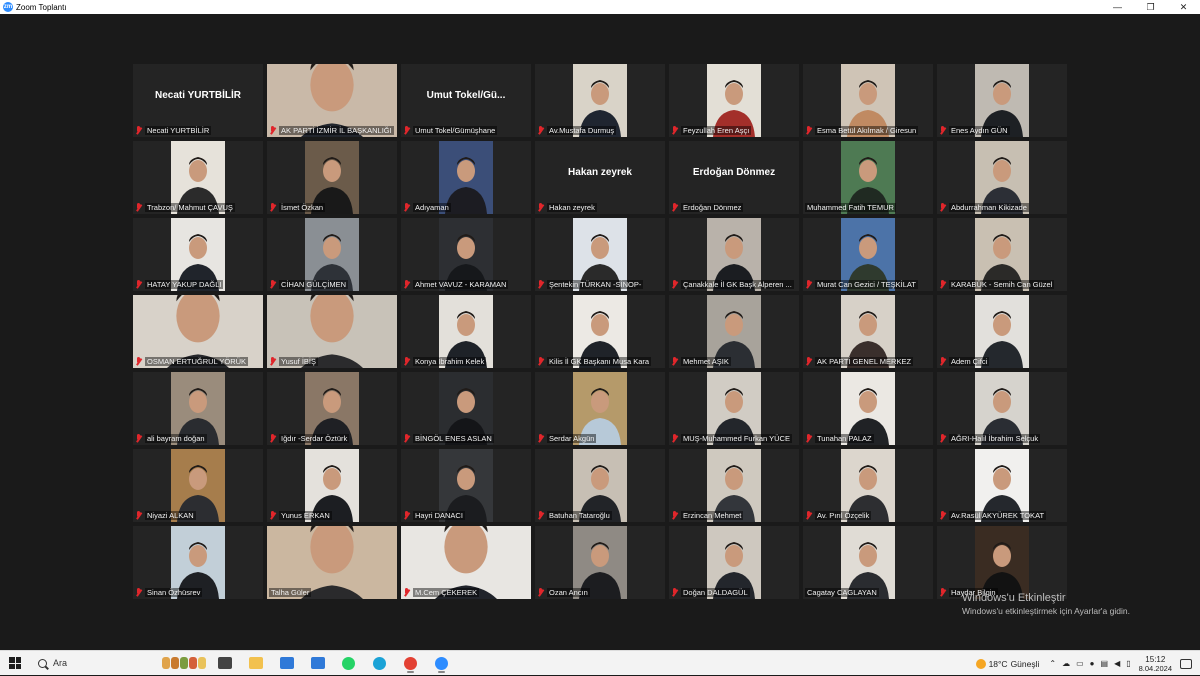  What do you see at coordinates (198, 485) in the screenshot?
I see `participant-tile: Niyazi ALKAN` at bounding box center [198, 485].